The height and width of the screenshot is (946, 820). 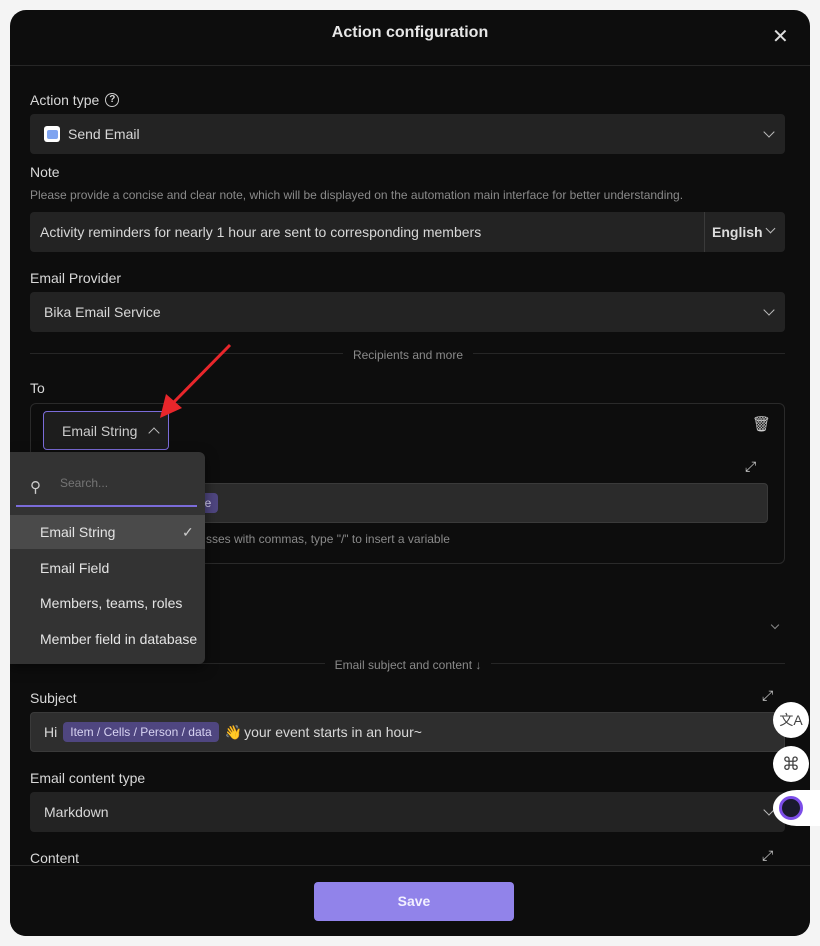 What do you see at coordinates (196, 380) in the screenshot?
I see `red-arrow-annotation` at bounding box center [196, 380].